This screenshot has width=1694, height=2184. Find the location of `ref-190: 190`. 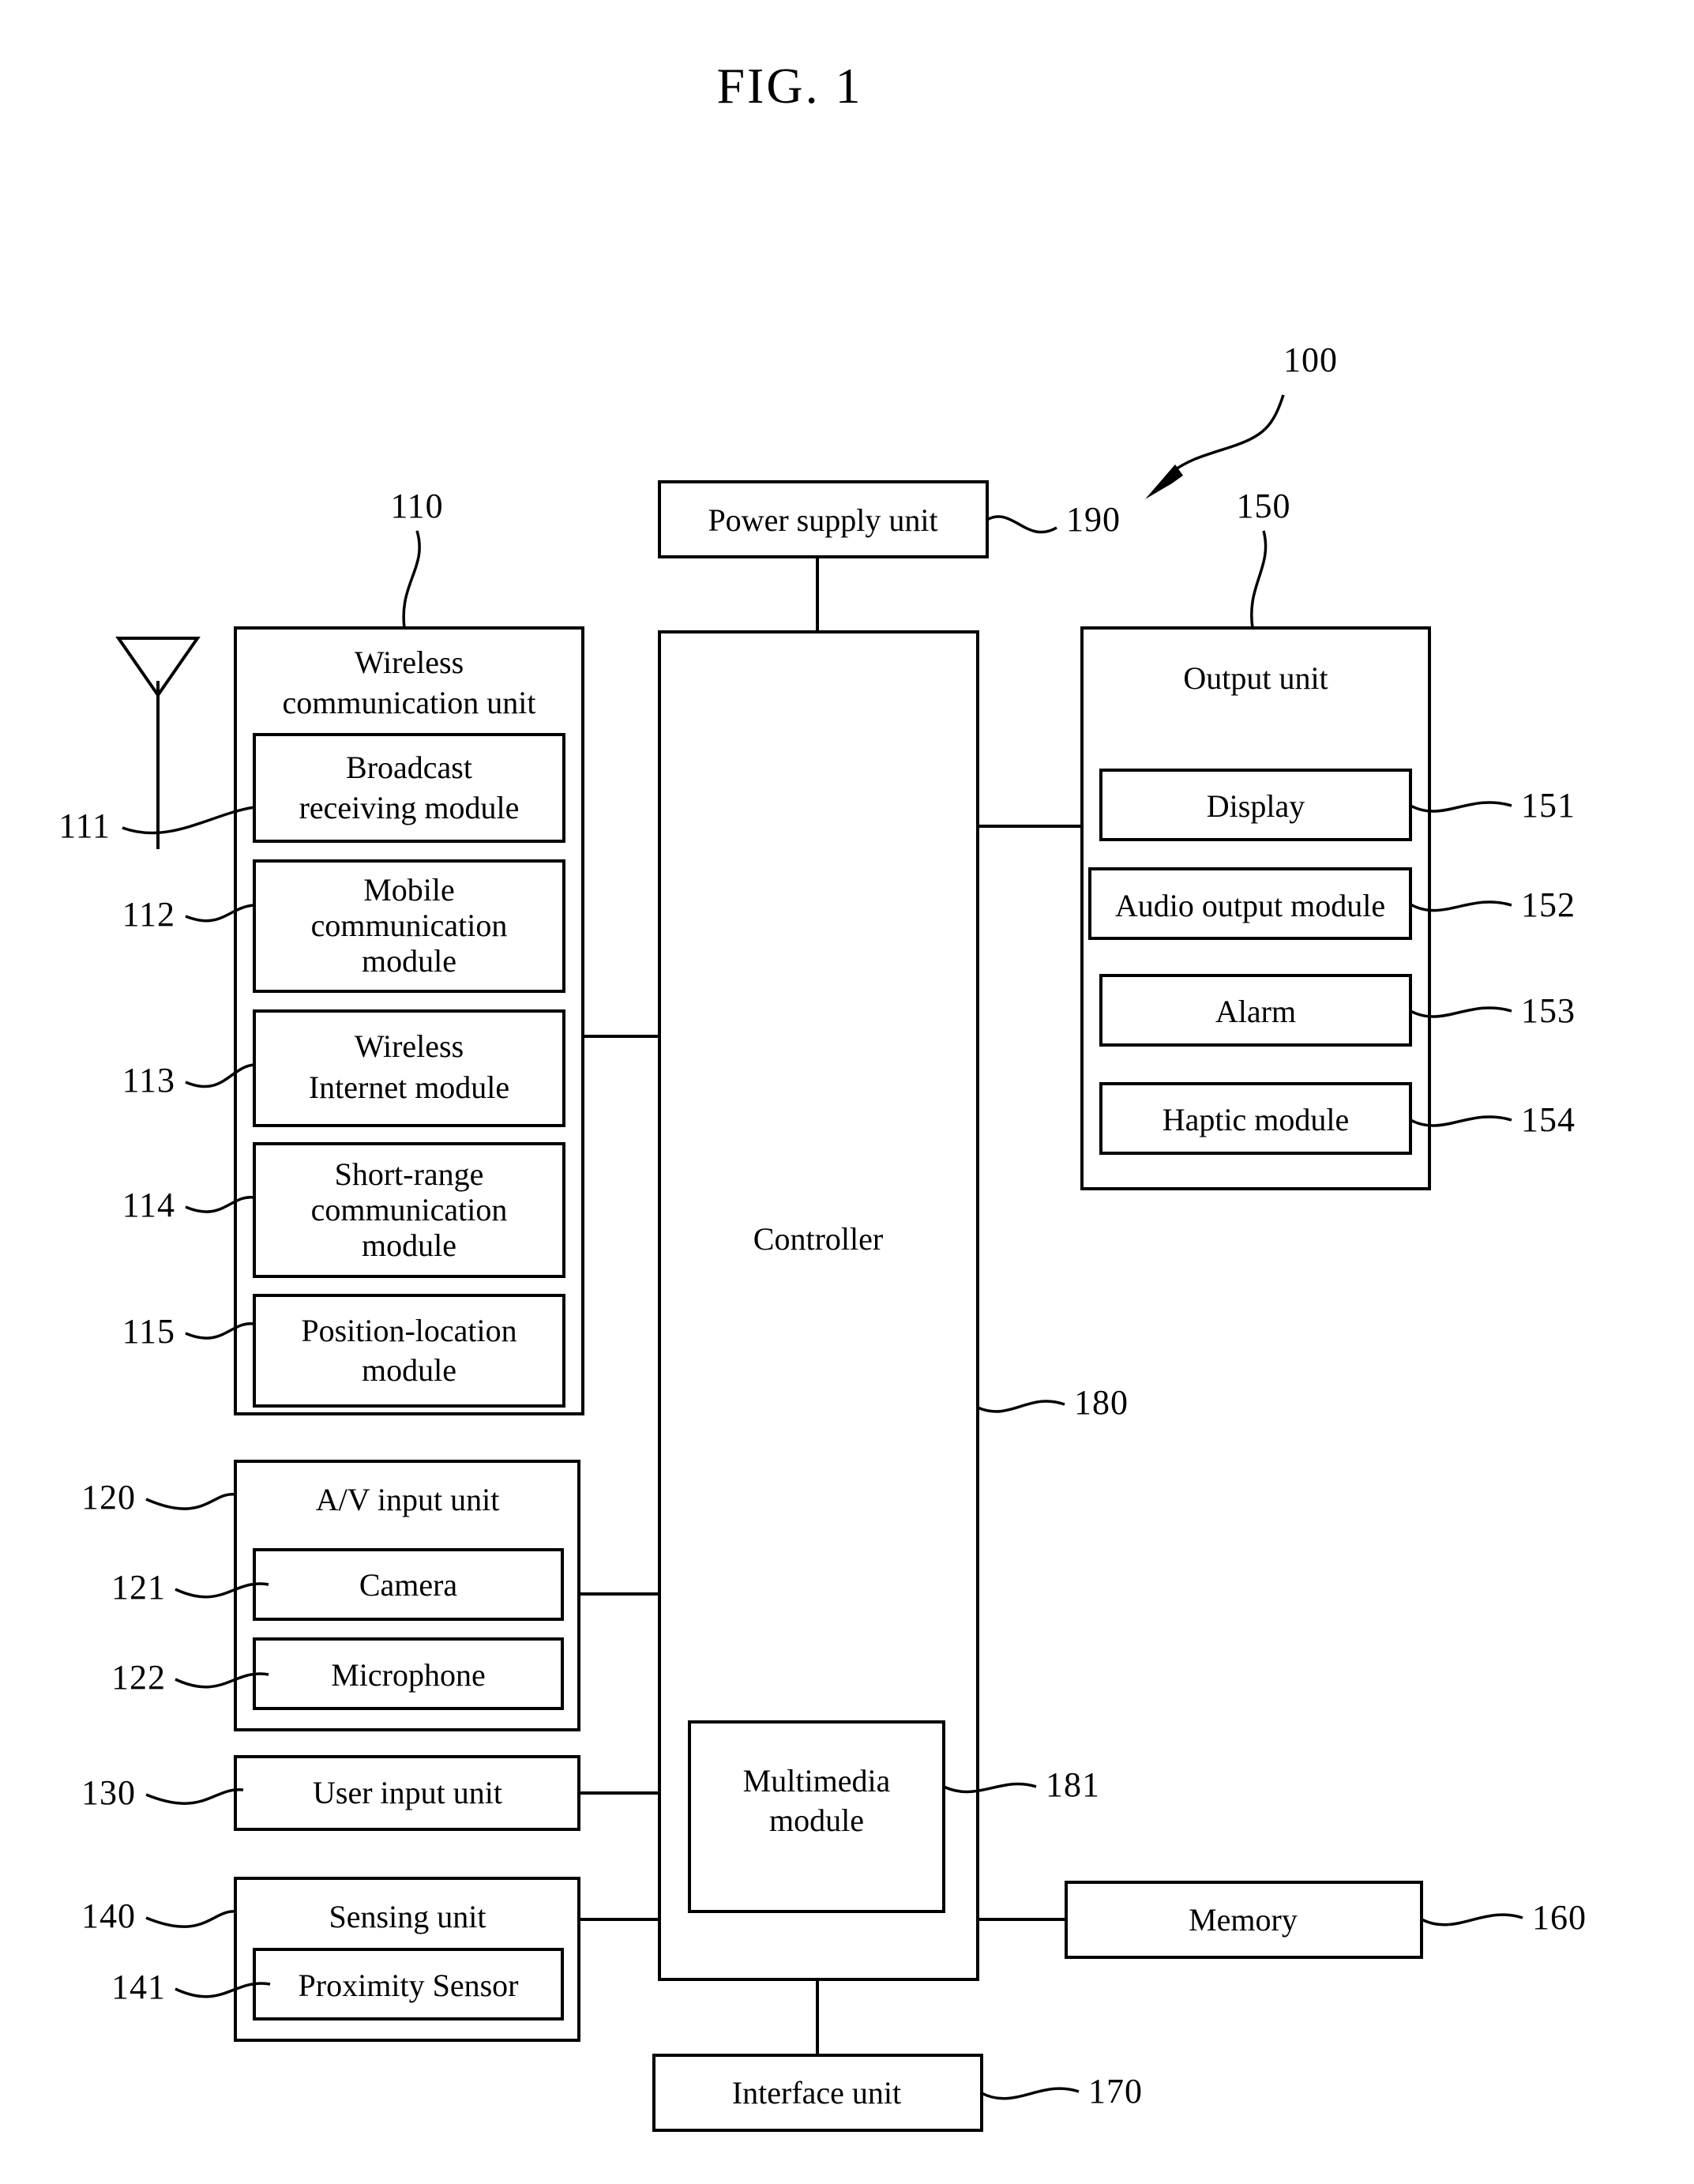

ref-190: 190 is located at coordinates (1093, 519).